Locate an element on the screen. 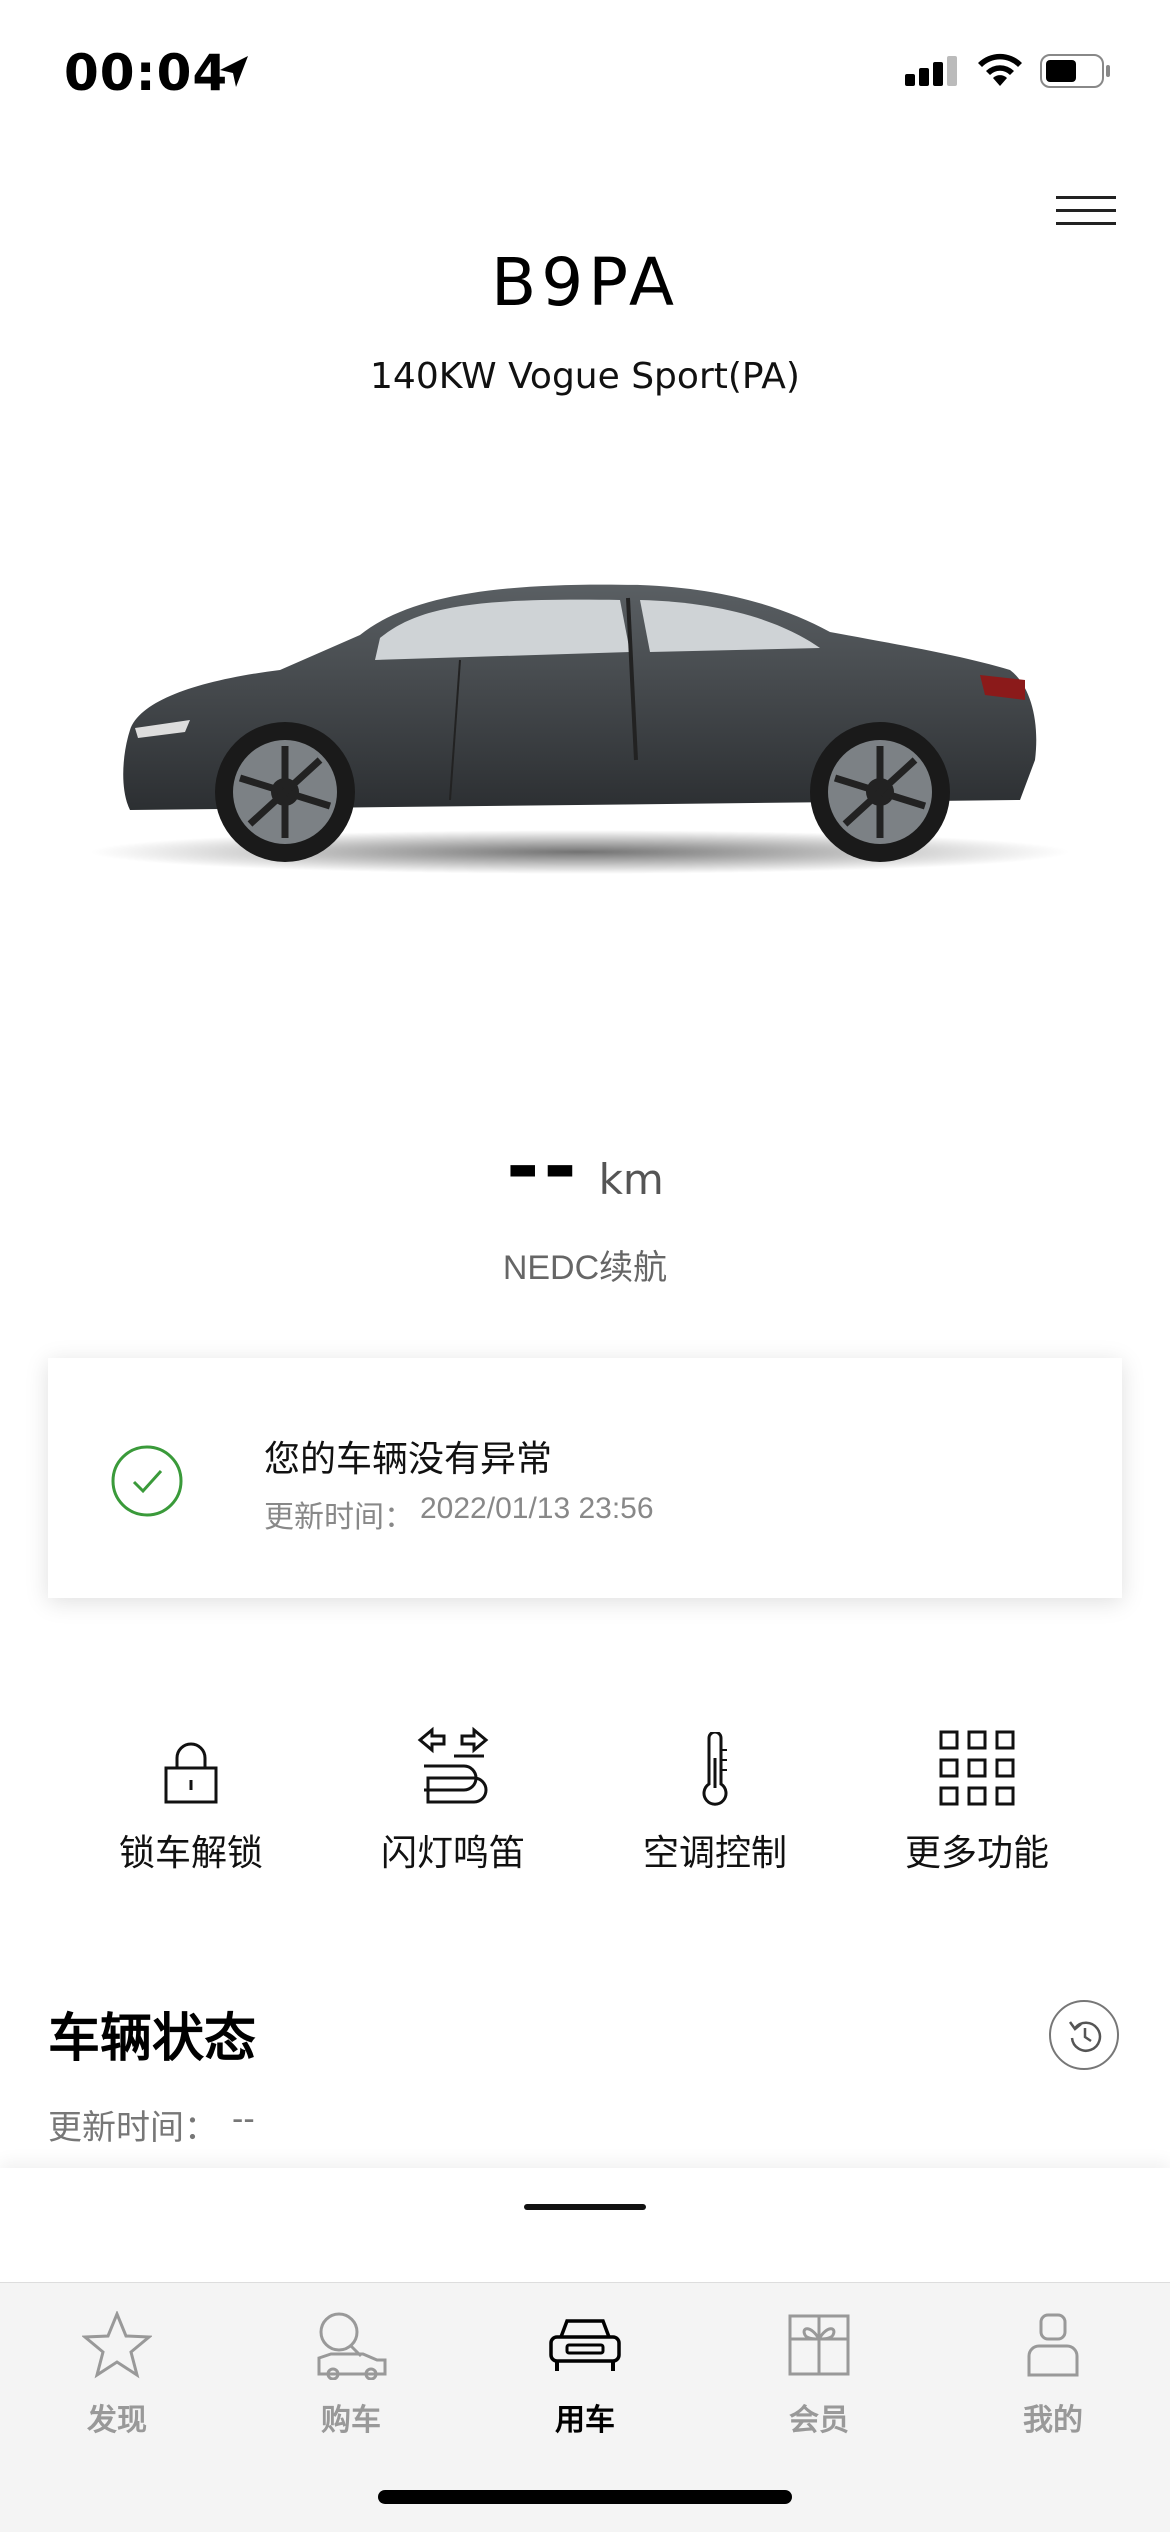  quick-actions: 锁车解锁 闪灯鸣笛 空调控制 更多功能 is located at coordinates (585, 1800).